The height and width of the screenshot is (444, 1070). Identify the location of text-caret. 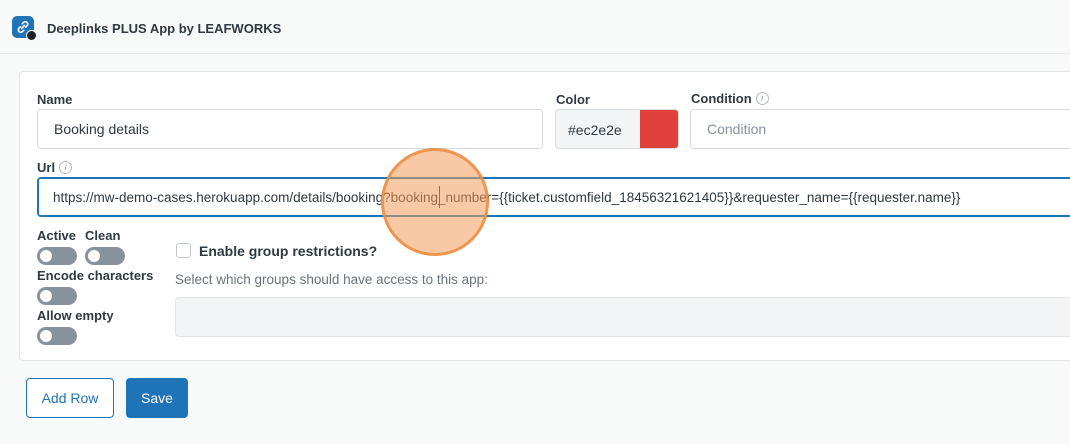
(439, 197).